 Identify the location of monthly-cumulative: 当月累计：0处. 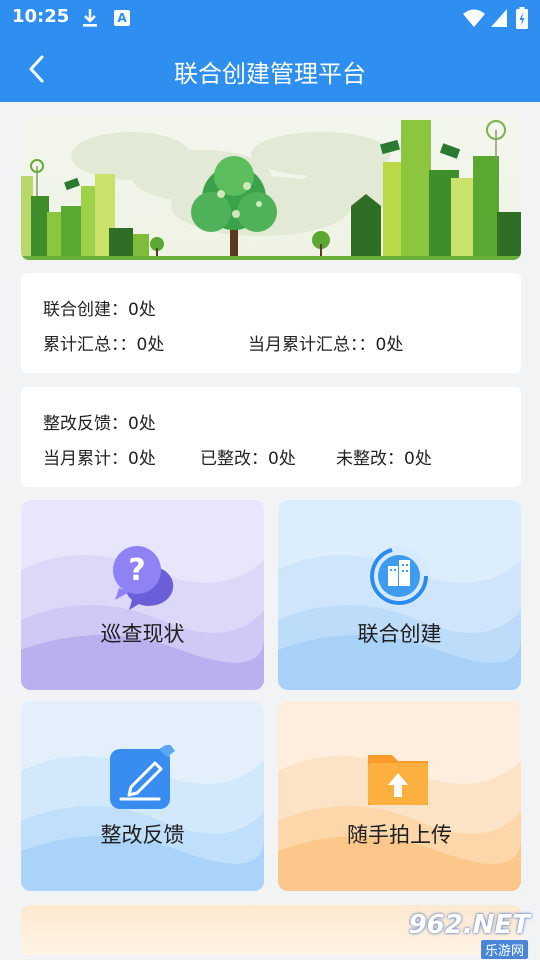
(99, 459).